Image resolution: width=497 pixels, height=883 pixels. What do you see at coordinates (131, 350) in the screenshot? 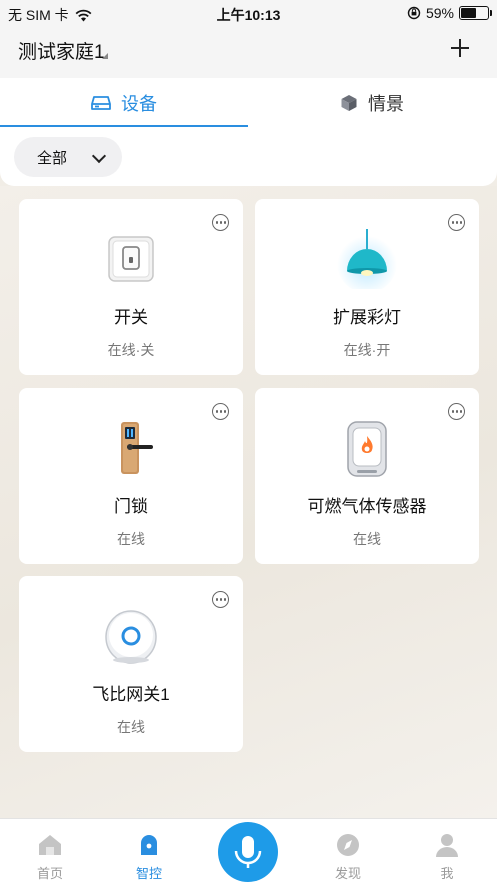
I see `device-status: 在线·关` at bounding box center [131, 350].